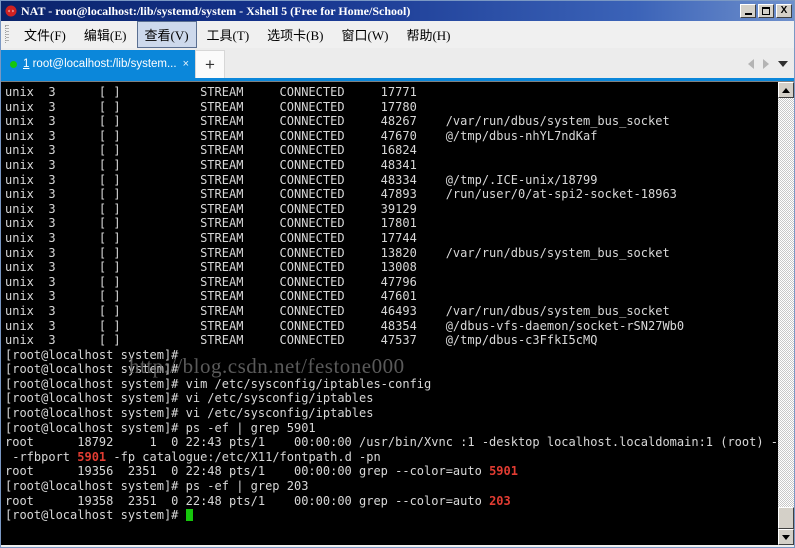  I want to click on maximize-icon, so click(766, 11).